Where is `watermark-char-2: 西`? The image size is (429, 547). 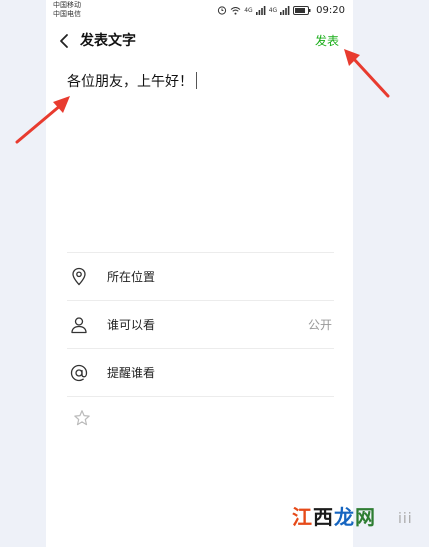 watermark-char-2: 西 is located at coordinates (323, 517).